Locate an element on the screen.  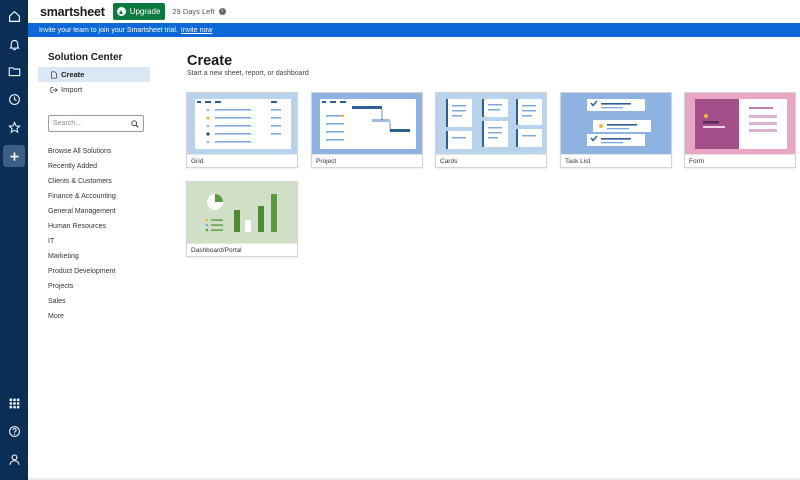
category-link: Clients & Customers is located at coordinates (99, 181).